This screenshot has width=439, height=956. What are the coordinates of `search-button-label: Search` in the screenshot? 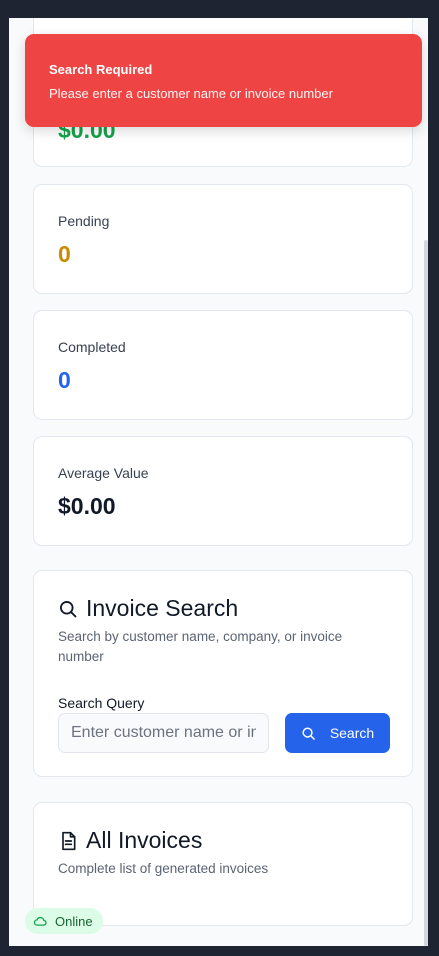 It's located at (352, 733).